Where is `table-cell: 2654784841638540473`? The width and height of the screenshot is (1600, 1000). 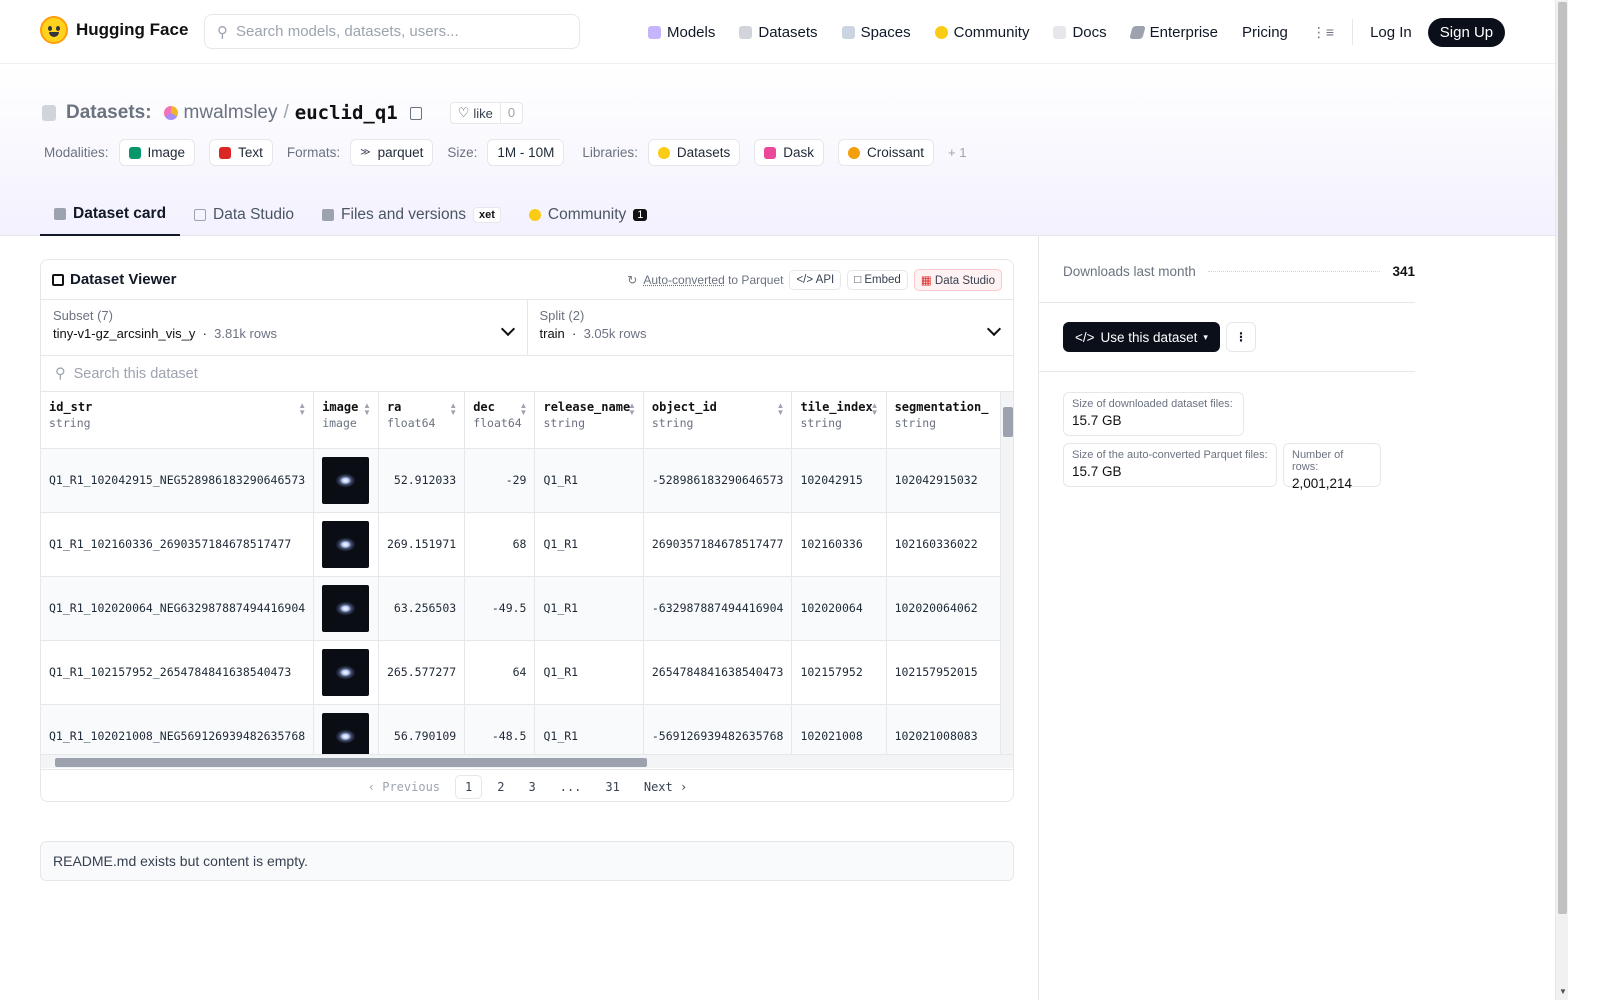 table-cell: 2654784841638540473 is located at coordinates (718, 672).